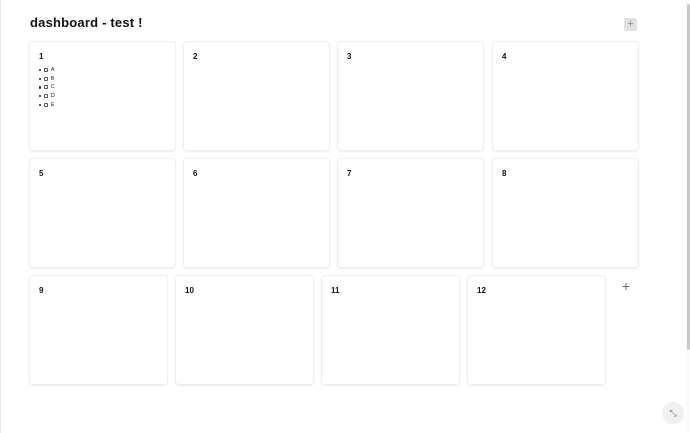 The image size is (690, 433). What do you see at coordinates (41, 56) in the screenshot?
I see `card-number: 1` at bounding box center [41, 56].